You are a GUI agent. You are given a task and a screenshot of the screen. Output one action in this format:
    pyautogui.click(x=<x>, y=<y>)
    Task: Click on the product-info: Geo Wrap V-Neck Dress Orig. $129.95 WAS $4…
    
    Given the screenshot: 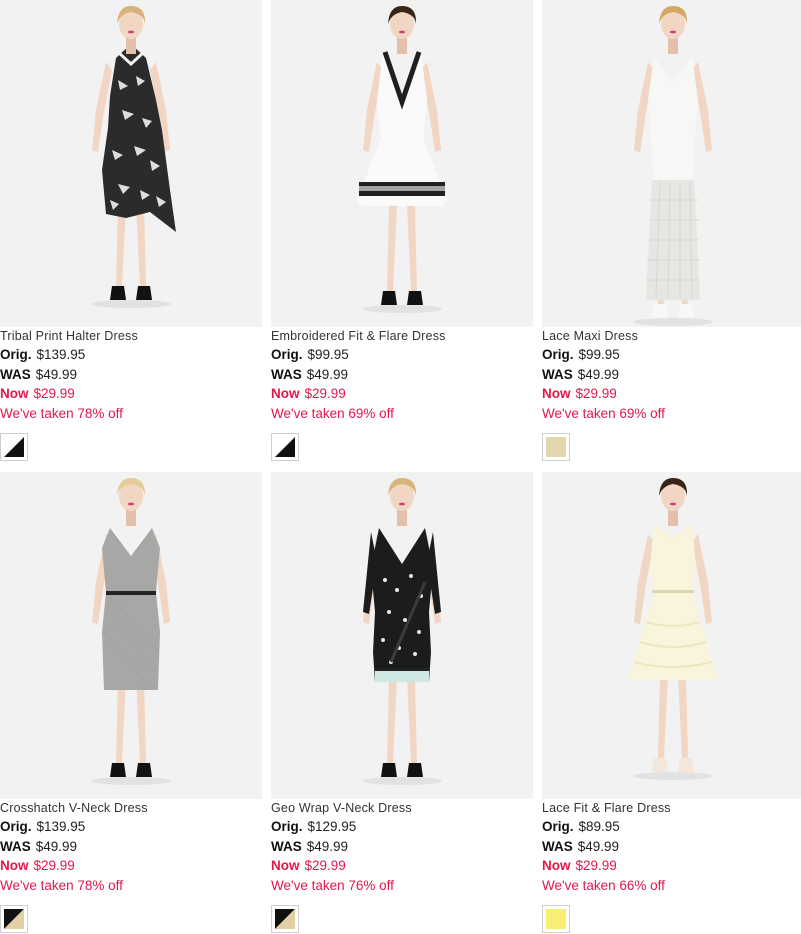 What is the action you would take?
    pyautogui.click(x=402, y=848)
    